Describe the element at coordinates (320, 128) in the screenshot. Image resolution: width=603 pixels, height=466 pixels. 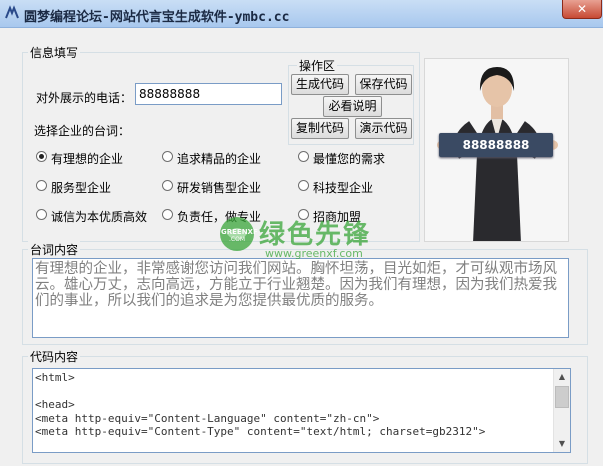
I see `copy-code-button: 复制代码` at that location.